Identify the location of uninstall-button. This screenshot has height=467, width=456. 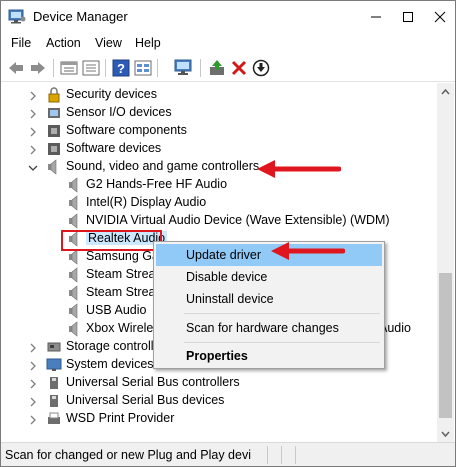
(239, 68).